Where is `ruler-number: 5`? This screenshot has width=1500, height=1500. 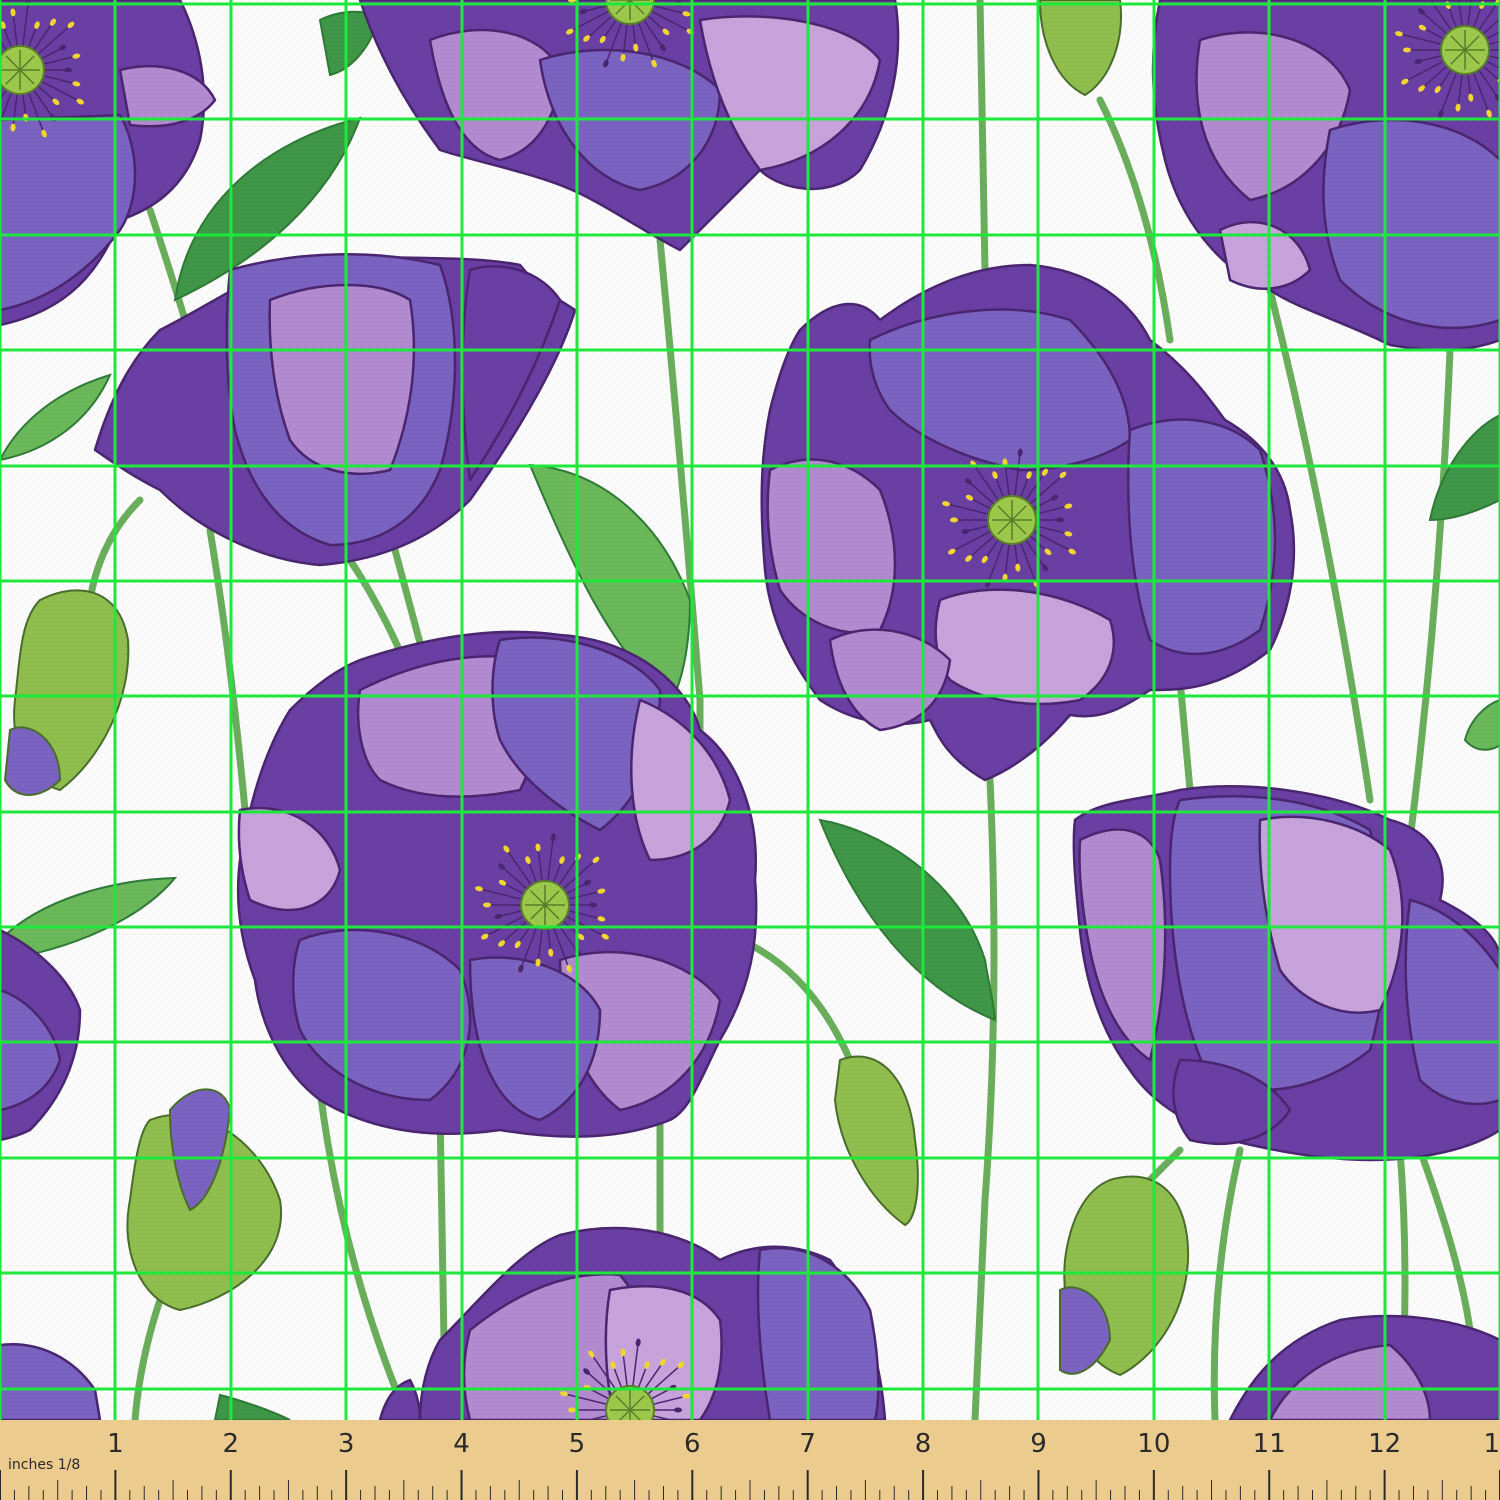
ruler-number: 5 is located at coordinates (577, 1444).